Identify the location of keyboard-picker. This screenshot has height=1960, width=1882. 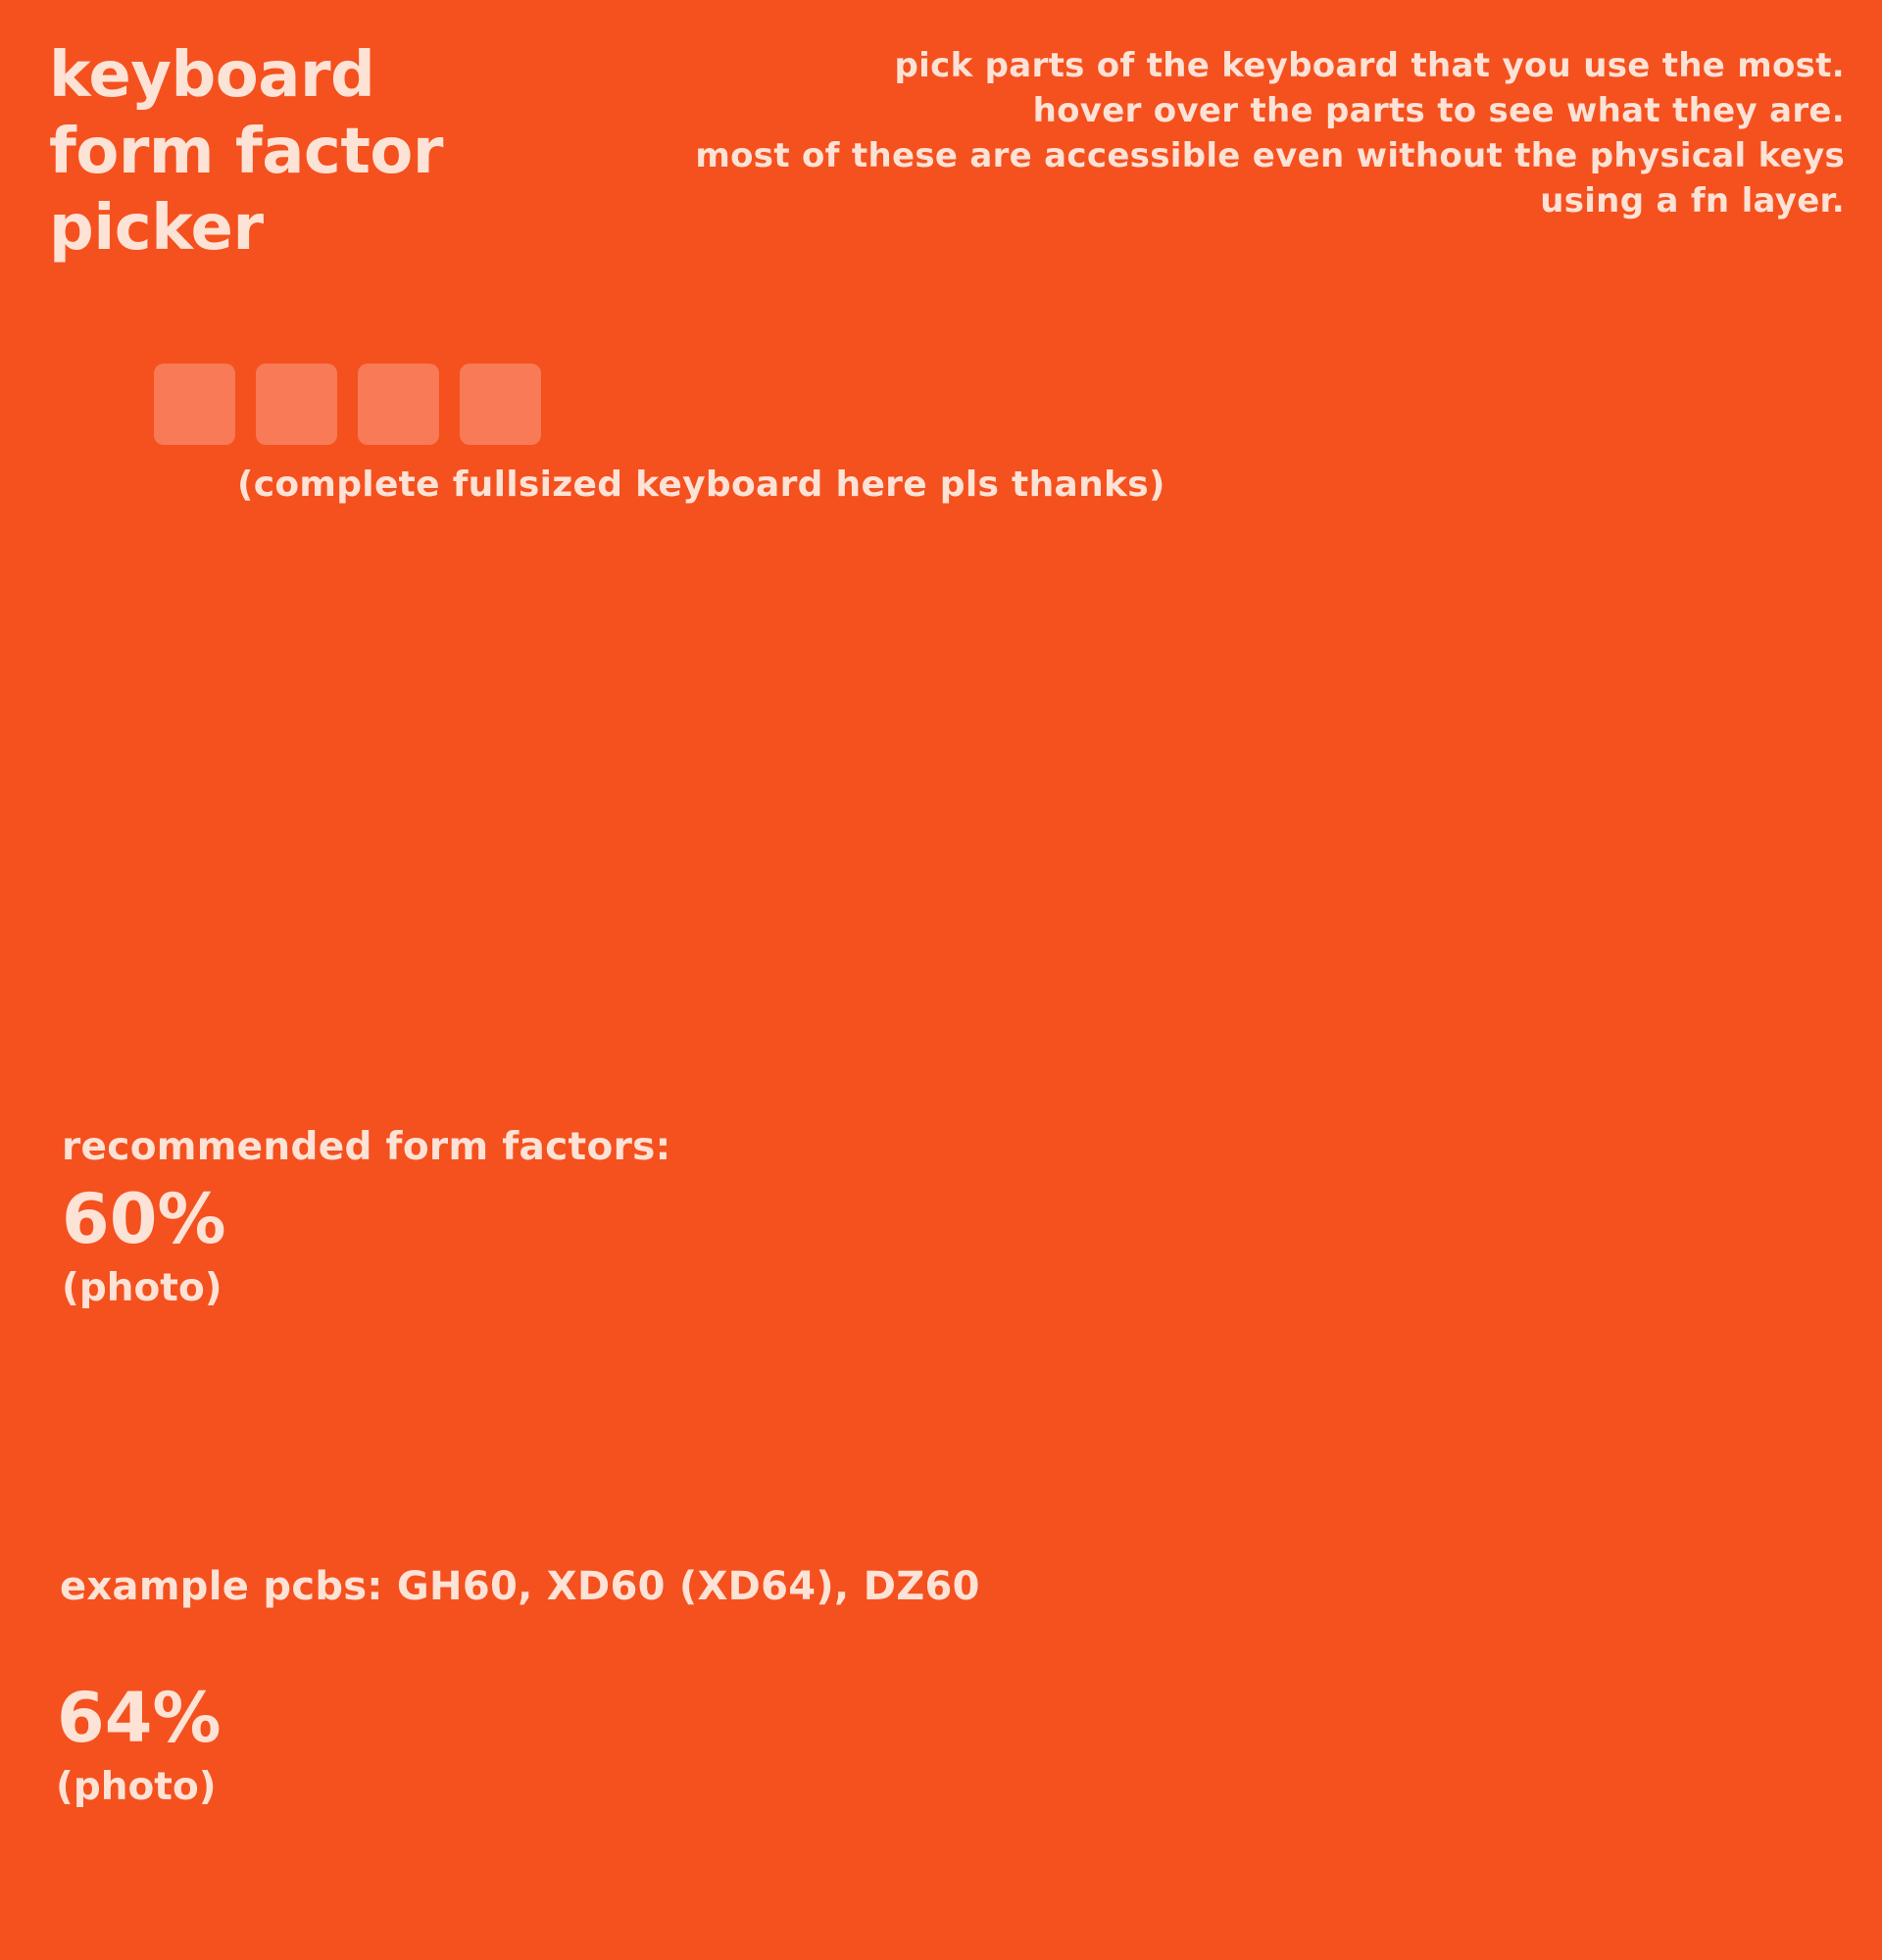
(347, 404).